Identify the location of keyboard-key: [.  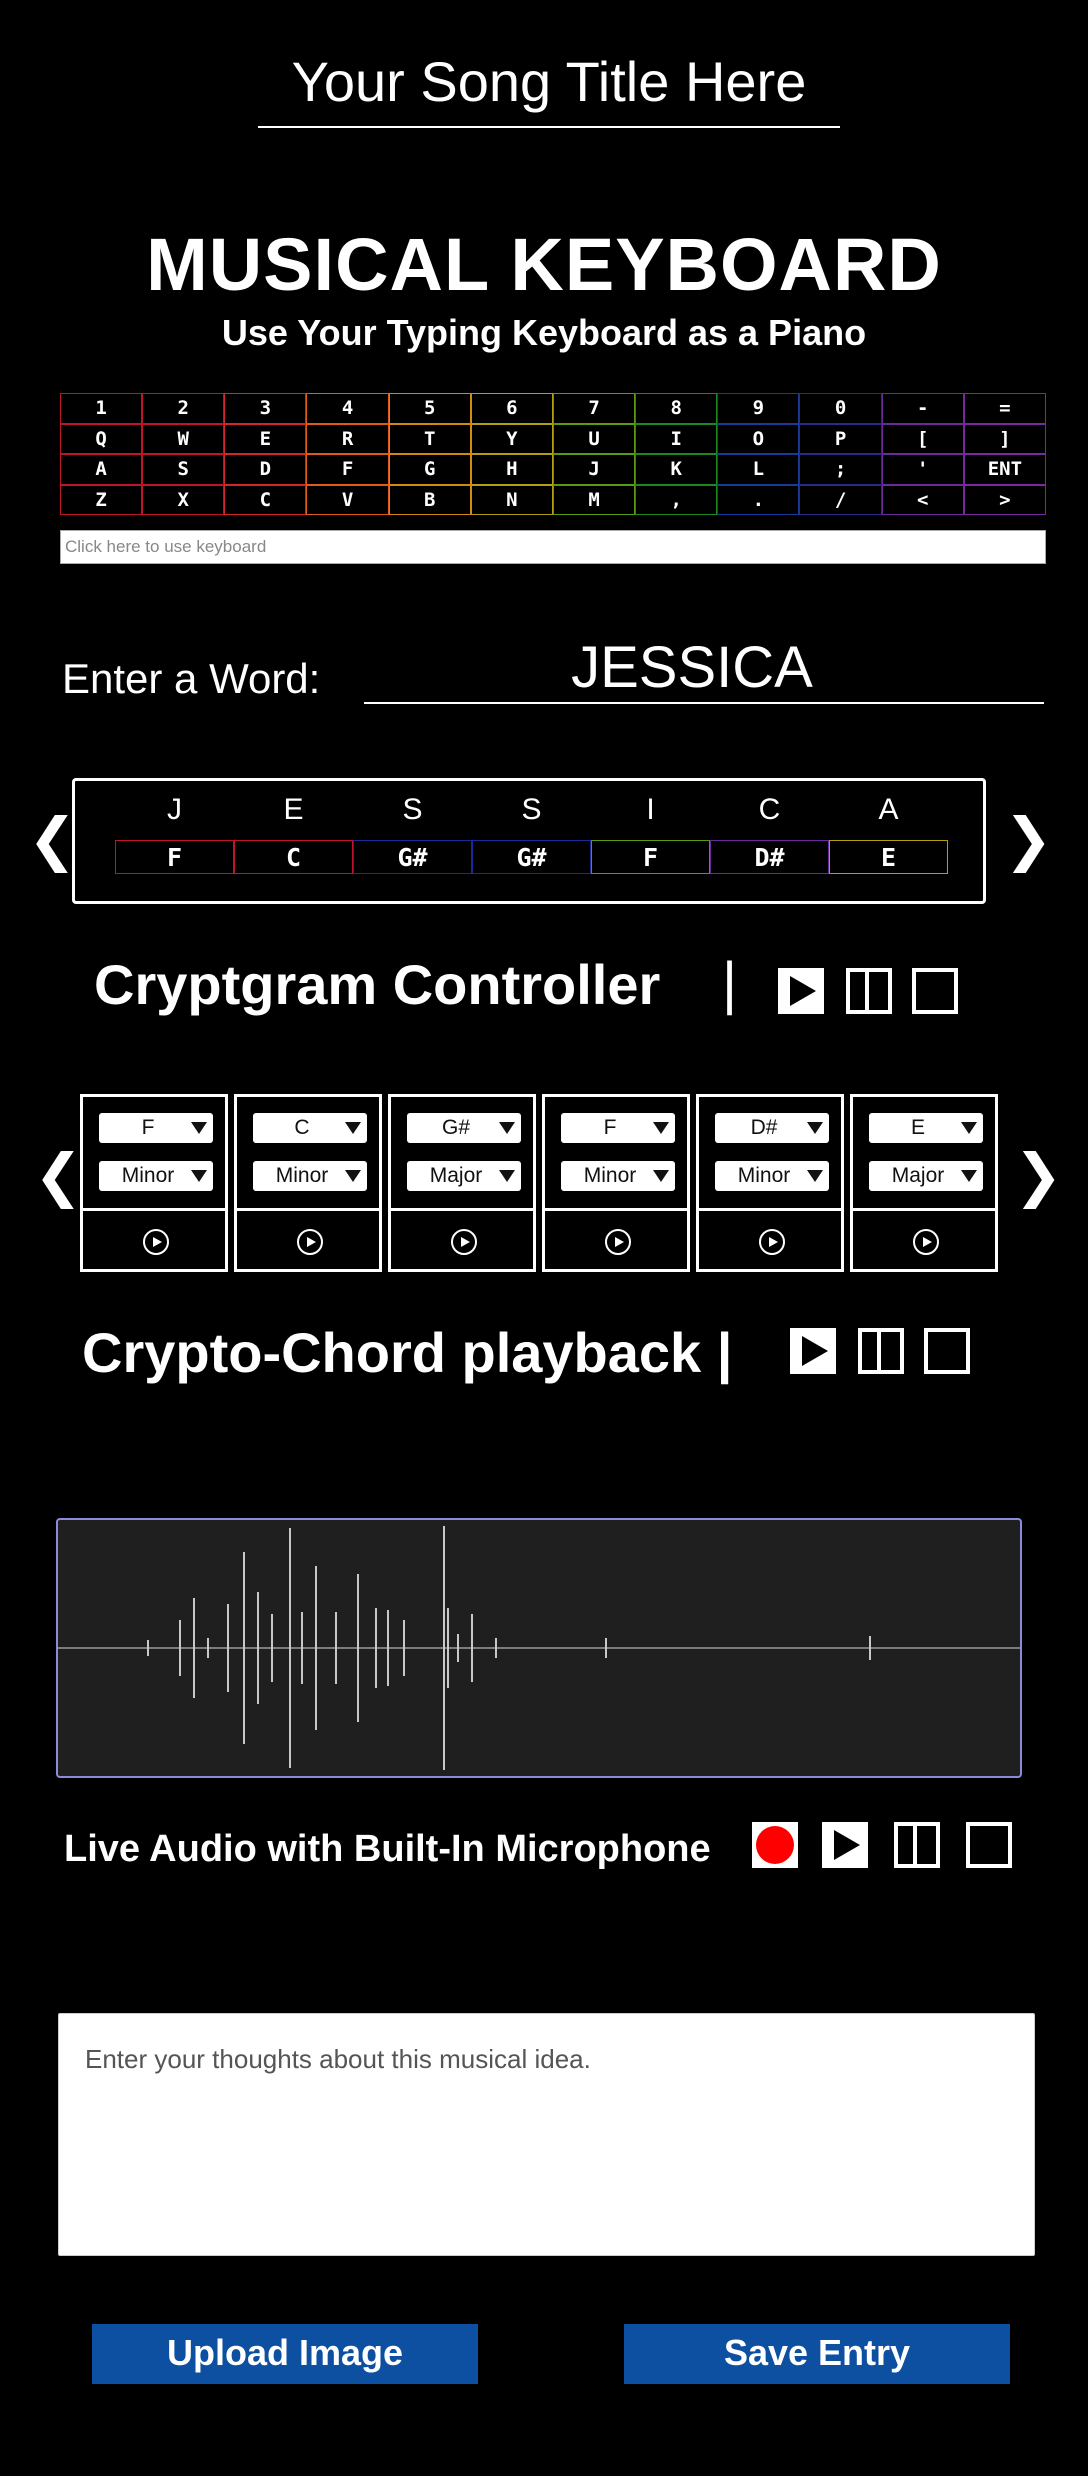
(922, 438).